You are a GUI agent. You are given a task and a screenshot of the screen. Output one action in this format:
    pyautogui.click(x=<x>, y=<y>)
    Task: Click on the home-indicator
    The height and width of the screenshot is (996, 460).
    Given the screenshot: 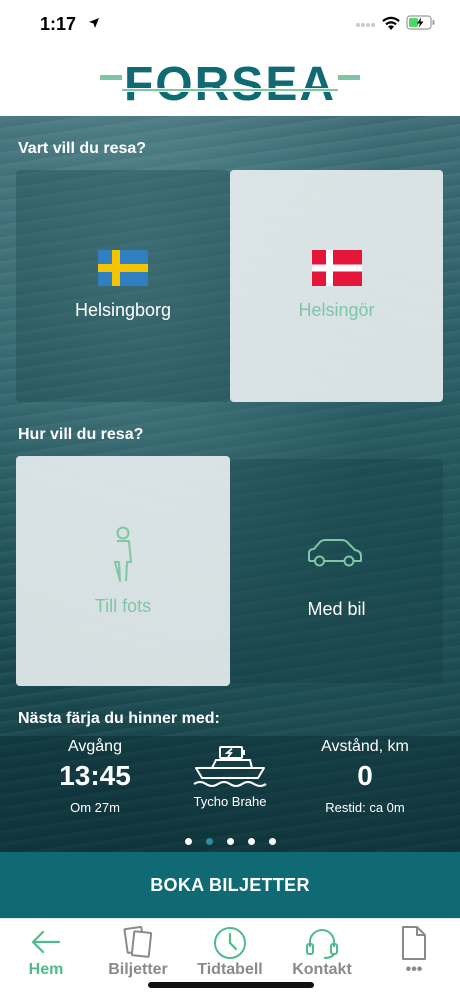 What is the action you would take?
    pyautogui.click(x=231, y=985)
    